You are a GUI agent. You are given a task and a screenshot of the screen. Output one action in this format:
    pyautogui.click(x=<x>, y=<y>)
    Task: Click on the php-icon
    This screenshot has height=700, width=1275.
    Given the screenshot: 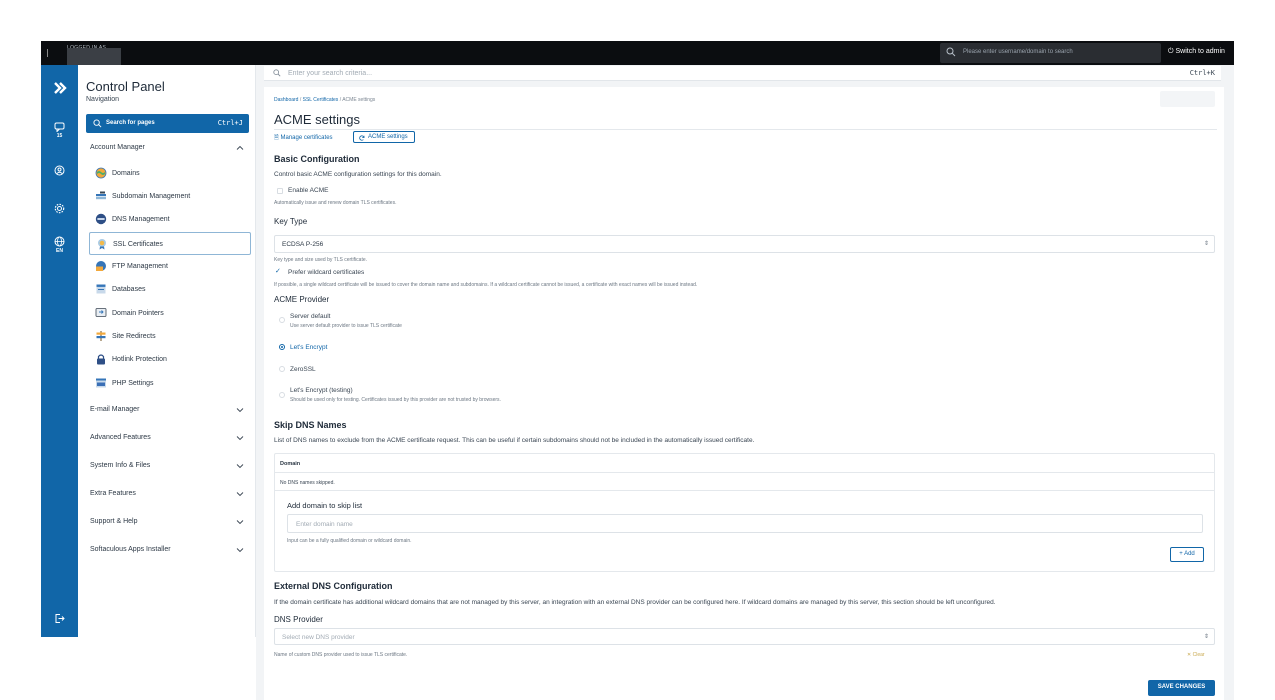 What is the action you would take?
    pyautogui.click(x=101, y=383)
    